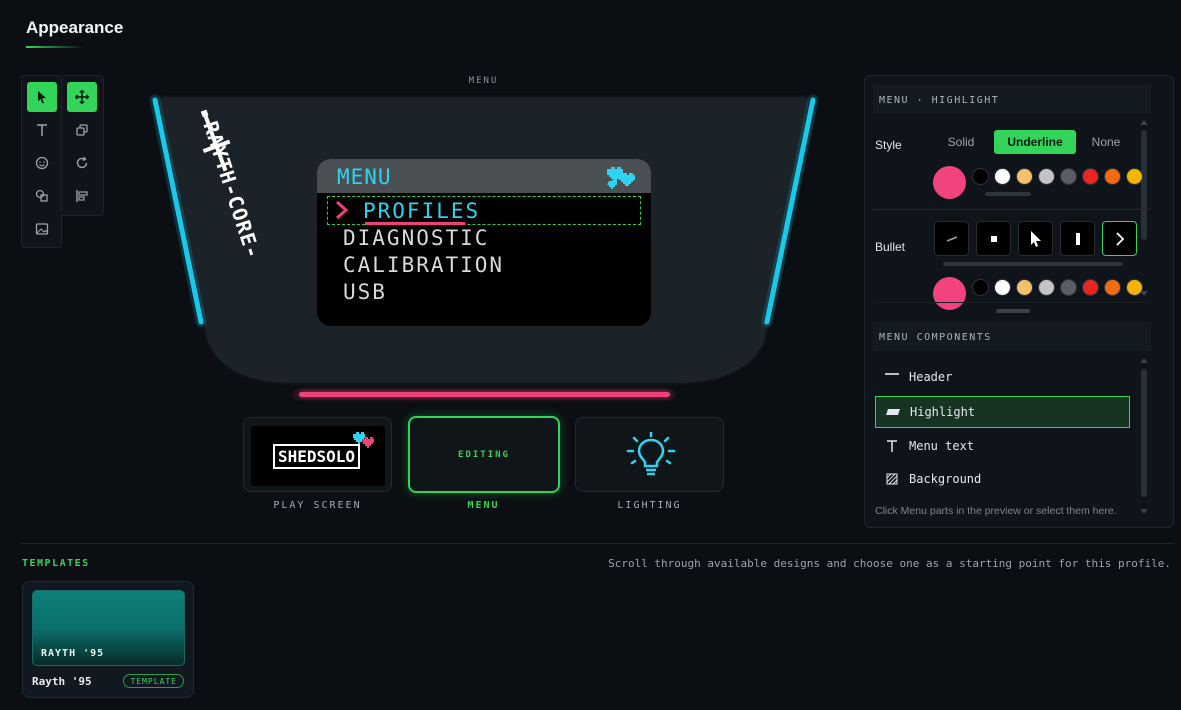 This screenshot has width=1181, height=710. Describe the element at coordinates (931, 377) in the screenshot. I see `component-header-label: Header` at that location.